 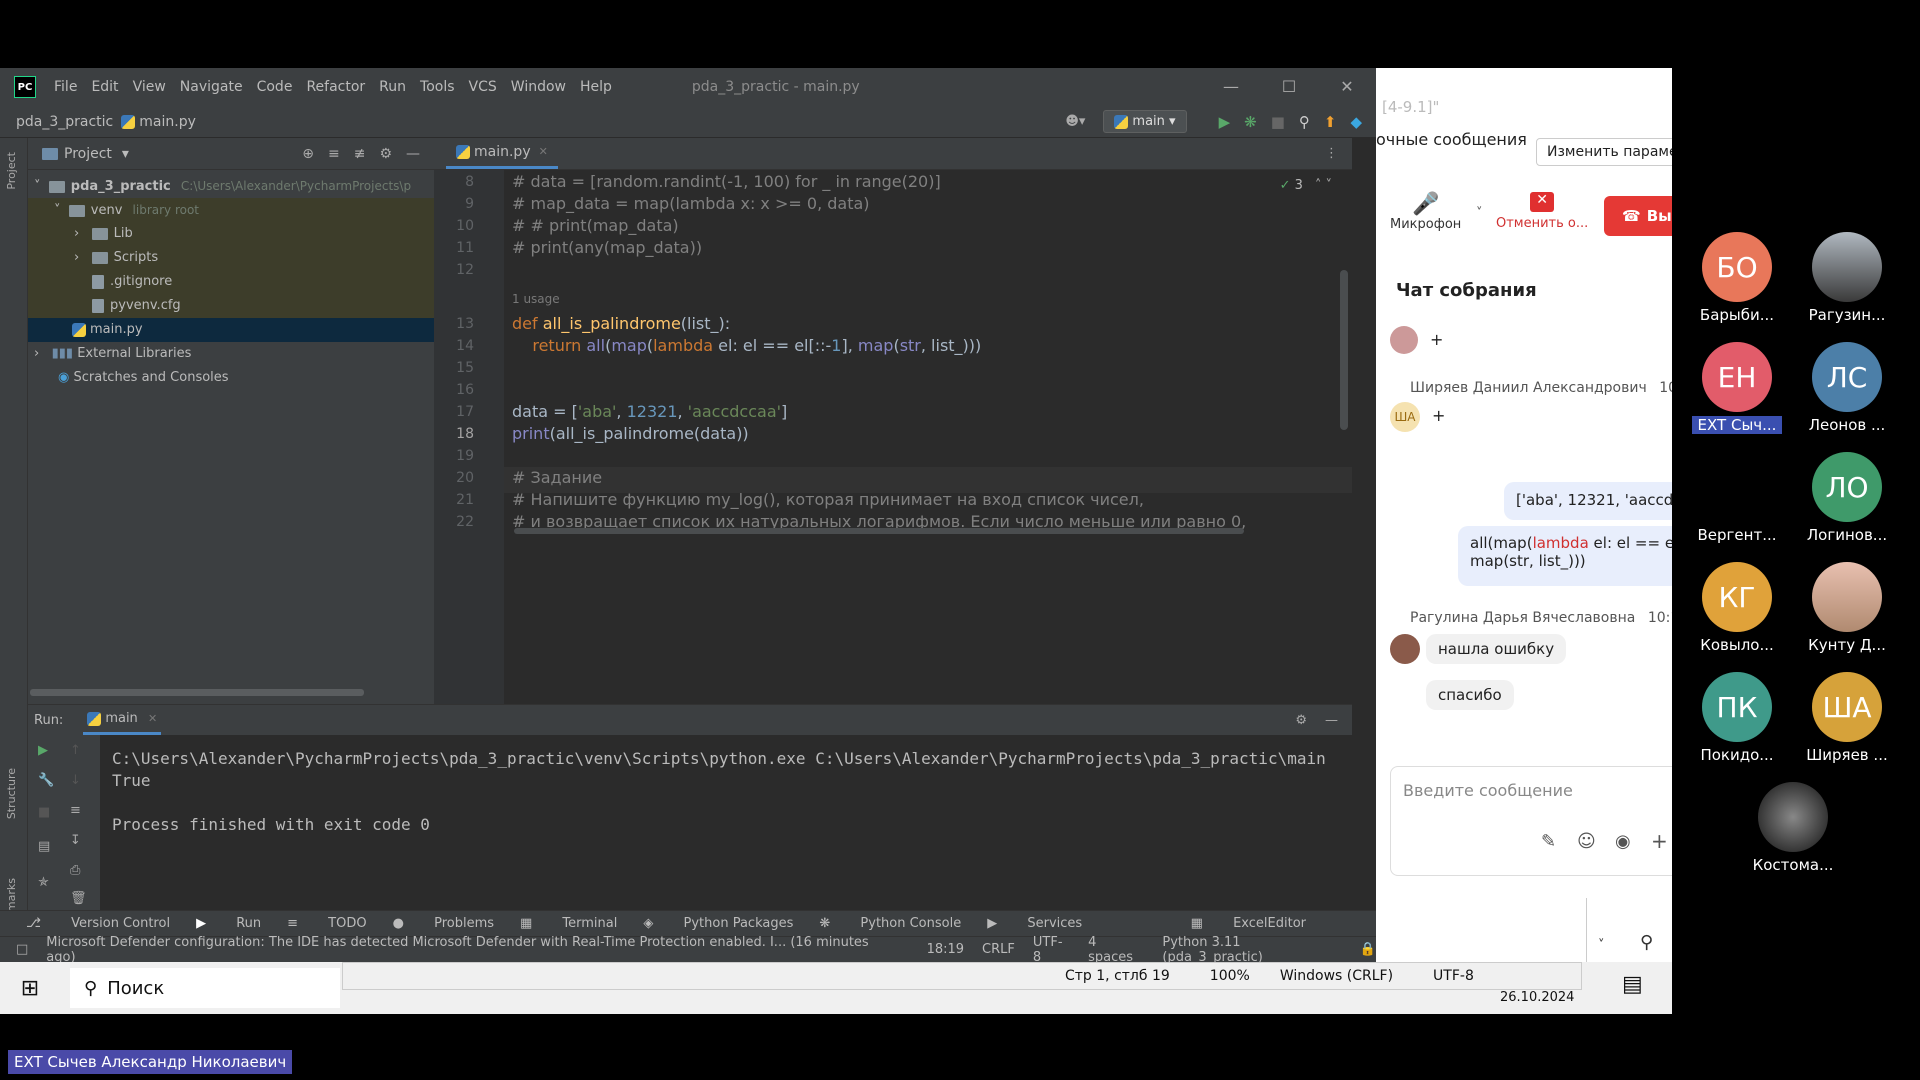 What do you see at coordinates (78, 898) in the screenshot?
I see `trash-icon: 🗑` at bounding box center [78, 898].